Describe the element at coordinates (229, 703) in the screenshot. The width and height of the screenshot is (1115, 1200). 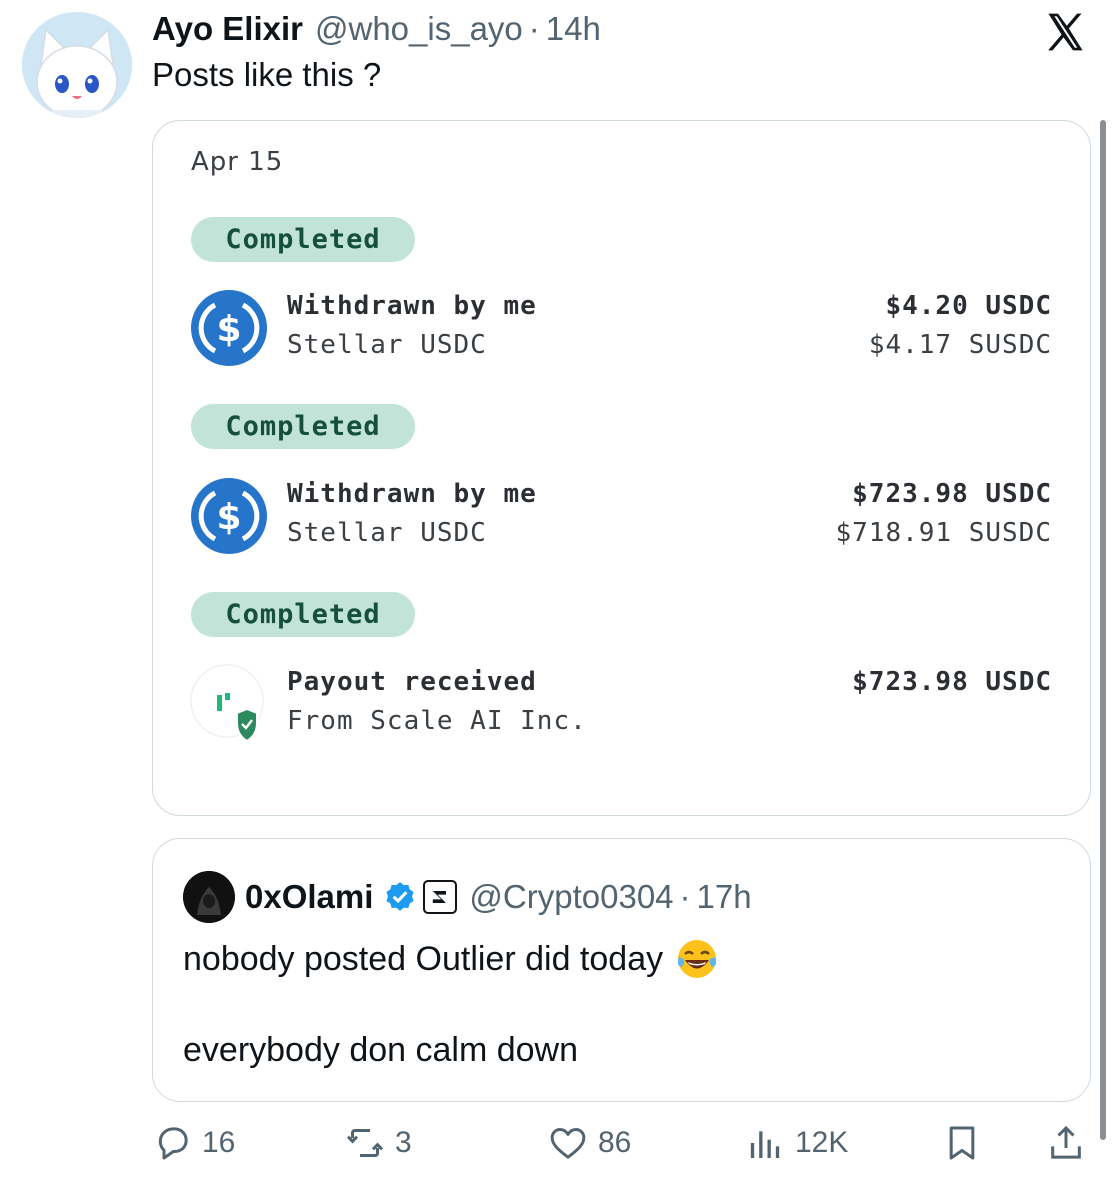
I see `scale-ai-logo-icon` at that location.